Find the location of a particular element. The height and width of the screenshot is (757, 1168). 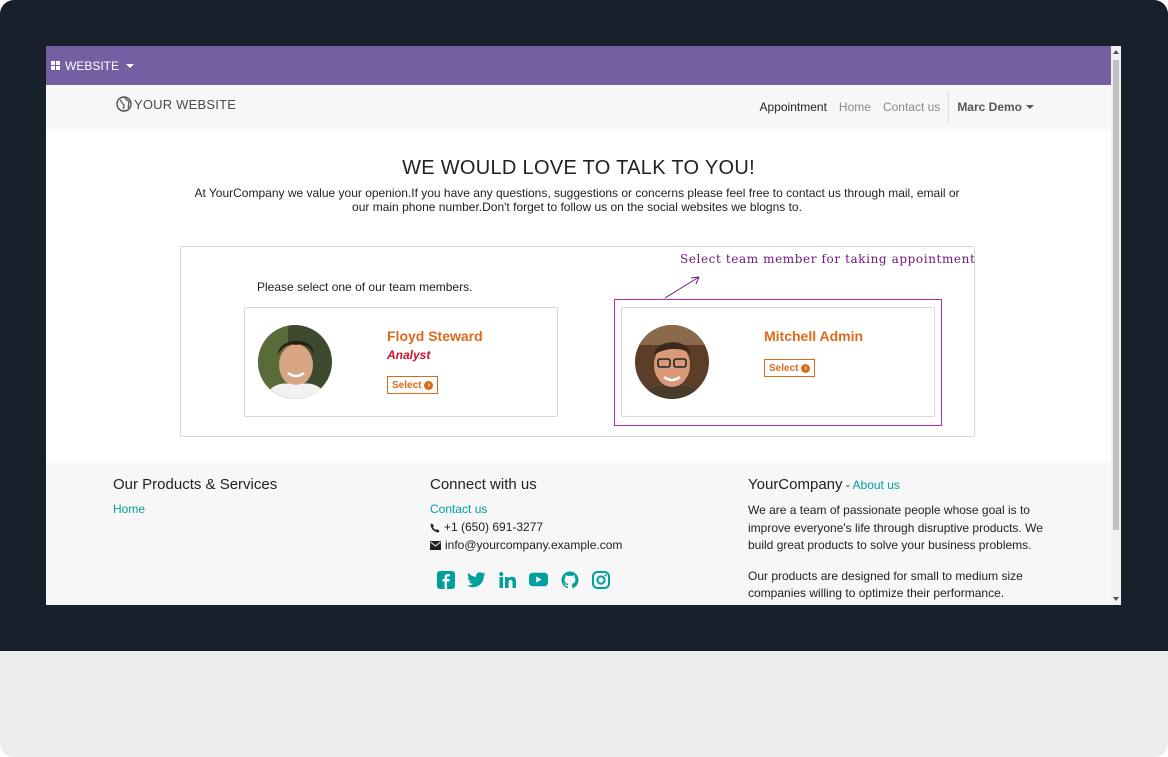

member-name: Floyd Steward is located at coordinates (435, 336).